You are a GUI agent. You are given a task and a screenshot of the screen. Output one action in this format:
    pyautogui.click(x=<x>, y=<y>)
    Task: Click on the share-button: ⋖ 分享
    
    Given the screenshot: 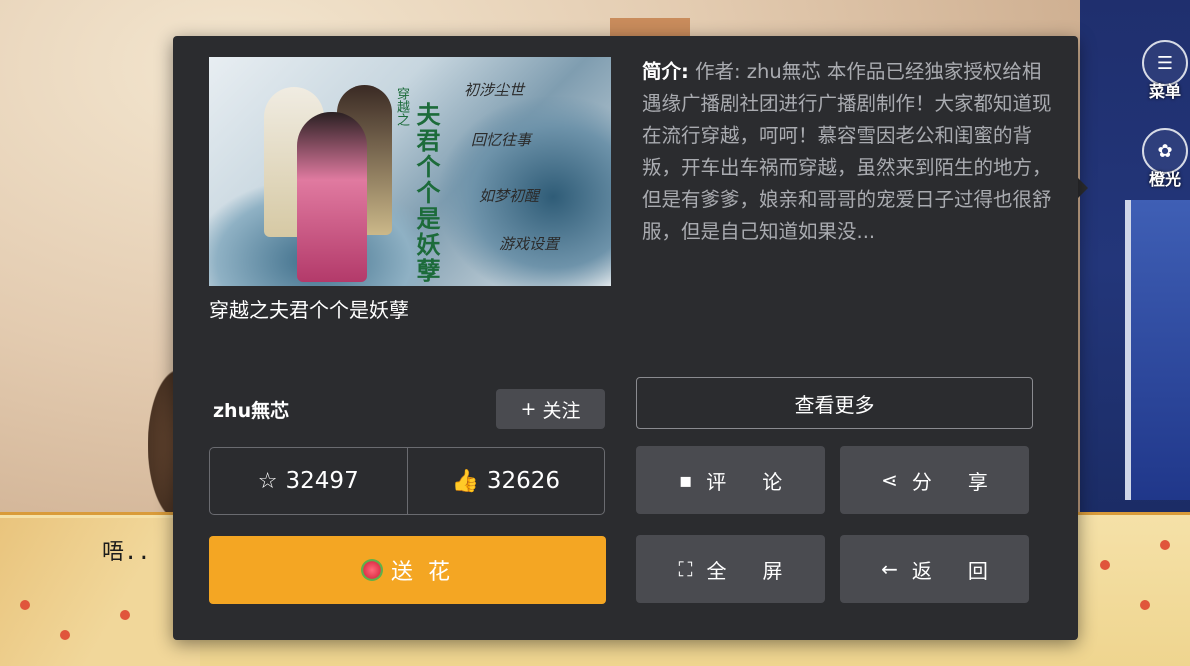 What is the action you would take?
    pyautogui.click(x=934, y=480)
    